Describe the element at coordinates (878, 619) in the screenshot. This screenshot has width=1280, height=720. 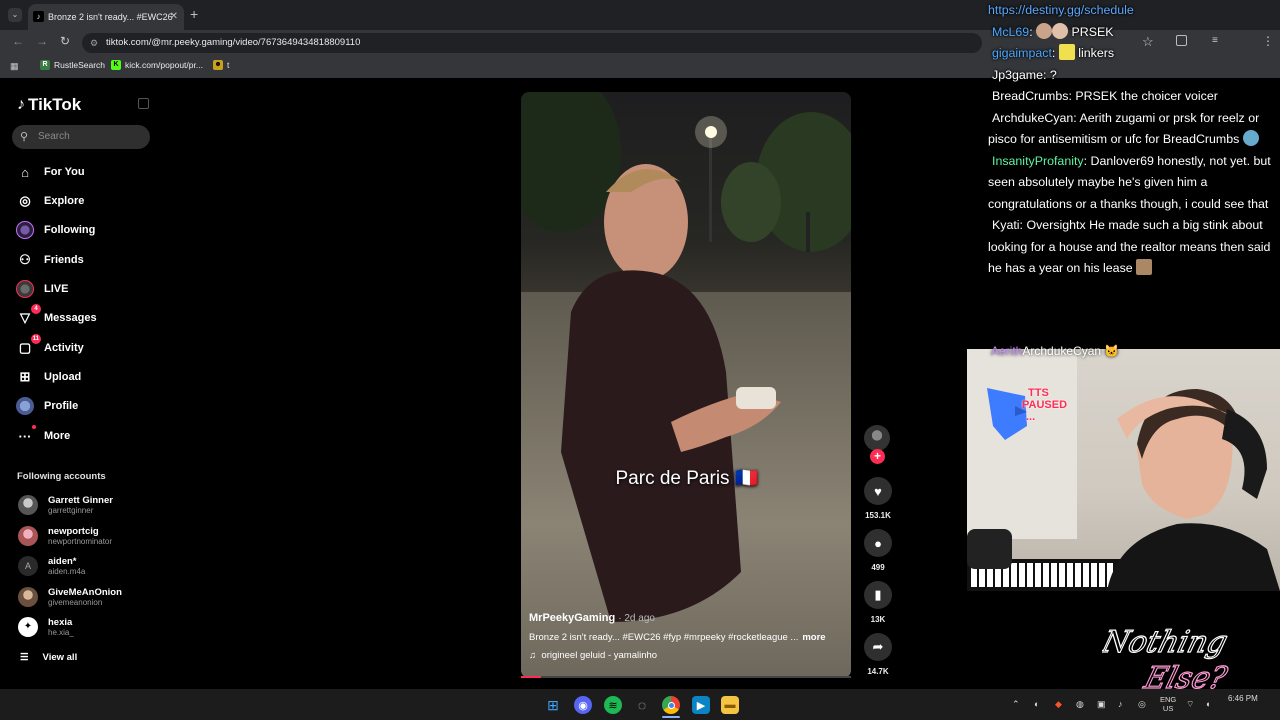
I see `save-count: 13K` at that location.